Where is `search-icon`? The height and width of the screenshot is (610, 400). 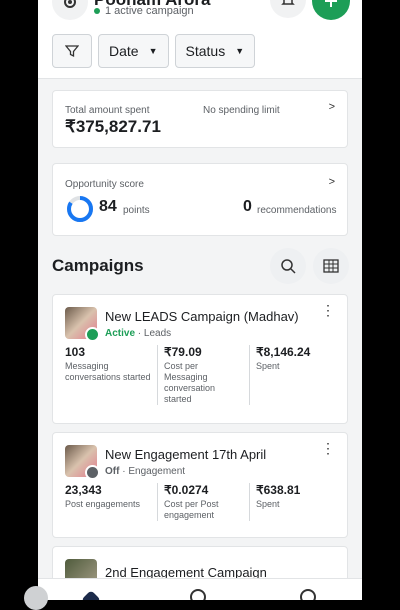 search-icon is located at coordinates (288, 266).